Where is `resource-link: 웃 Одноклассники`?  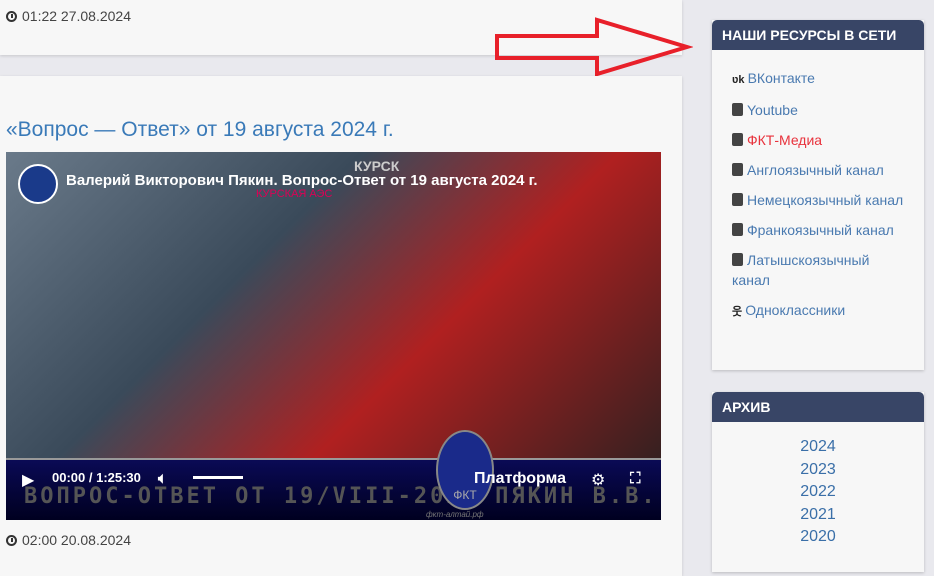 resource-link: 웃 Одноклассники is located at coordinates (818, 311).